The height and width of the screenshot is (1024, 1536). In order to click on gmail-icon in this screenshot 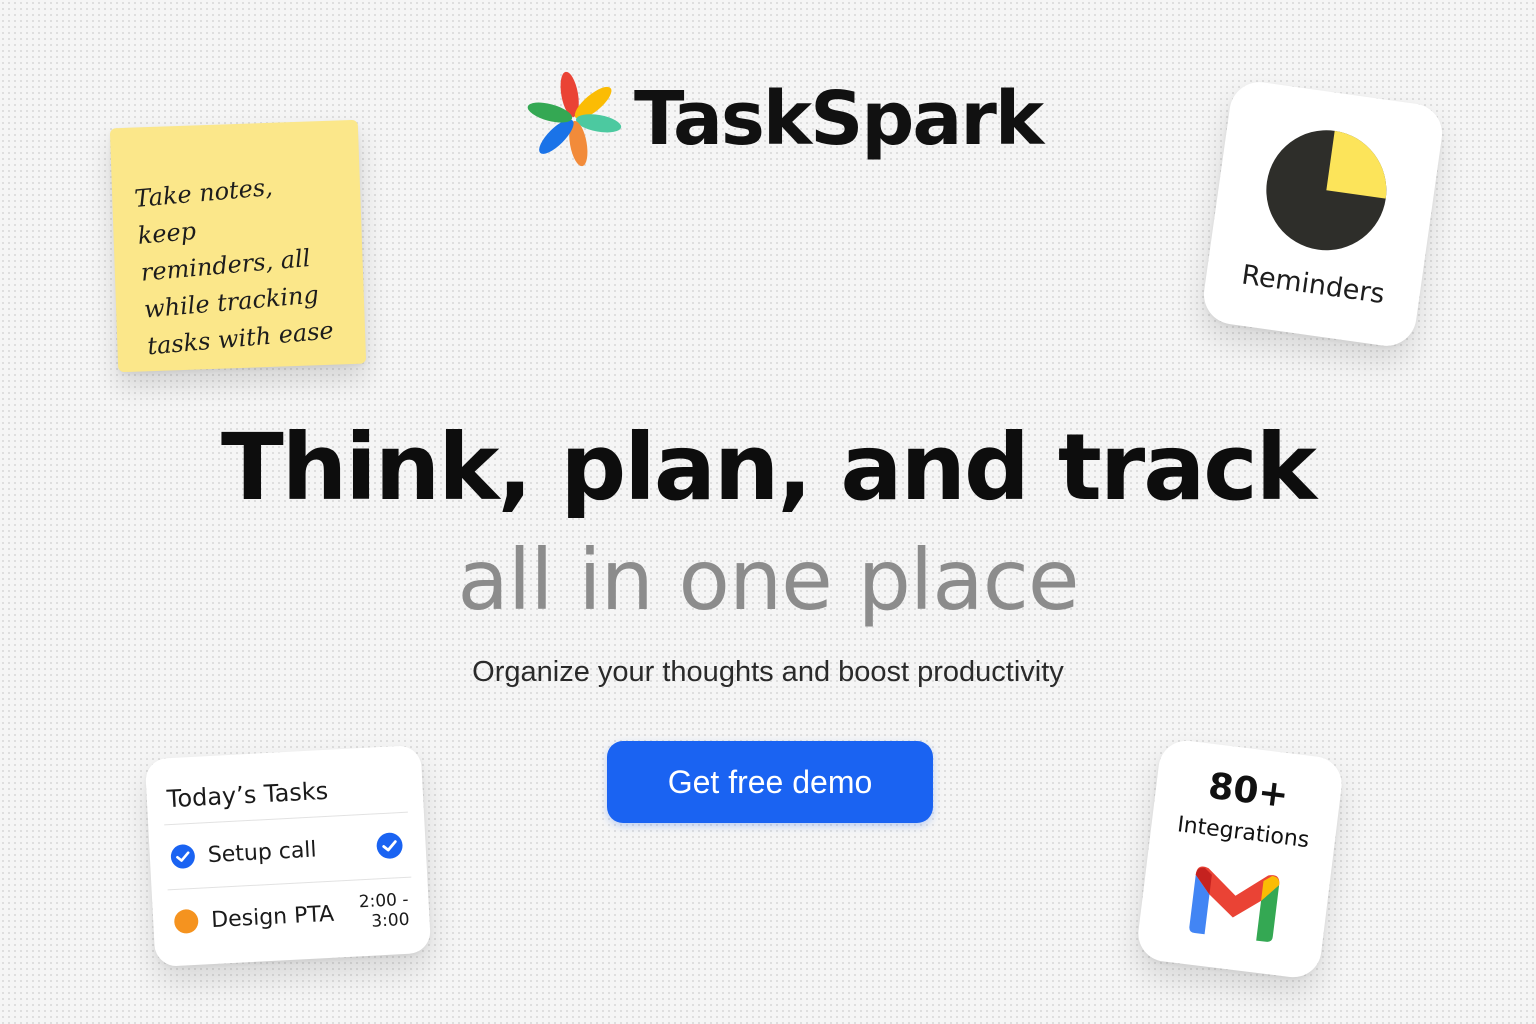, I will do `click(1234, 904)`.